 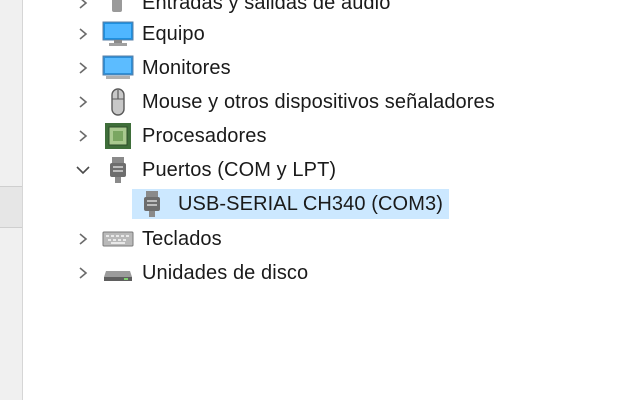 What do you see at coordinates (118, 8) in the screenshot?
I see `audio-io-icon` at bounding box center [118, 8].